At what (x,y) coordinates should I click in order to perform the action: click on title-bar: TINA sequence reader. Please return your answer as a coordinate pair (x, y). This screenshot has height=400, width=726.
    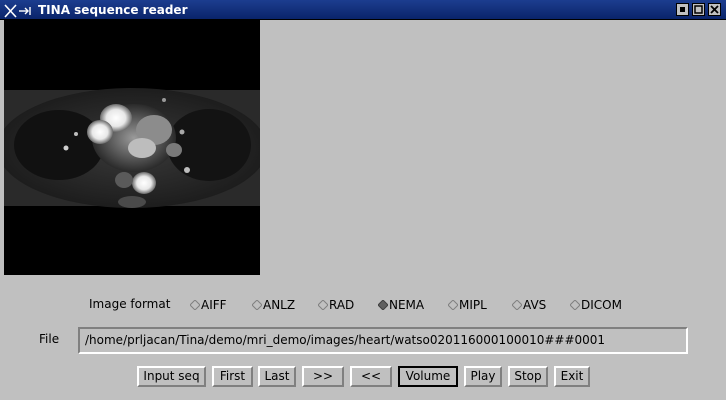
    Looking at the image, I should click on (363, 10).